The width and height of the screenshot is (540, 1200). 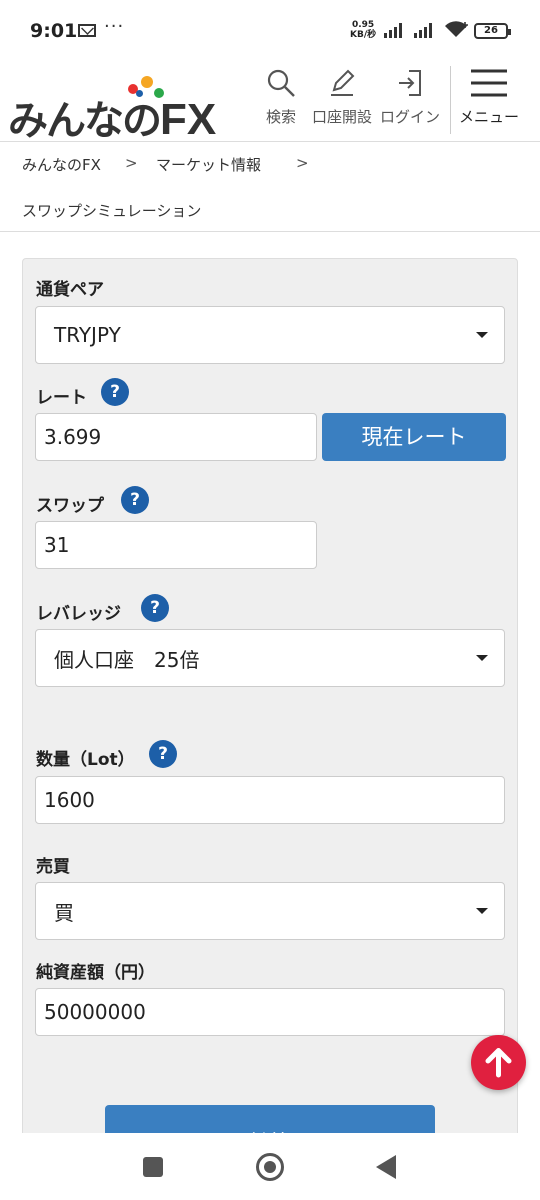 I want to click on swap-value: 31, so click(x=57, y=545).